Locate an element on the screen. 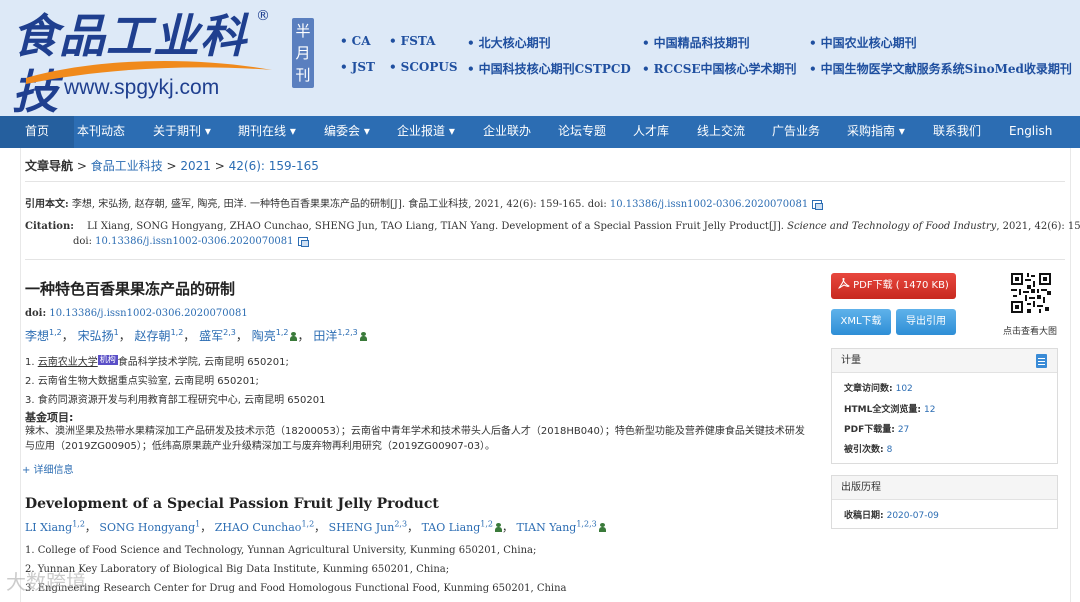  watermark: 大数跨境 is located at coordinates (46, 582).